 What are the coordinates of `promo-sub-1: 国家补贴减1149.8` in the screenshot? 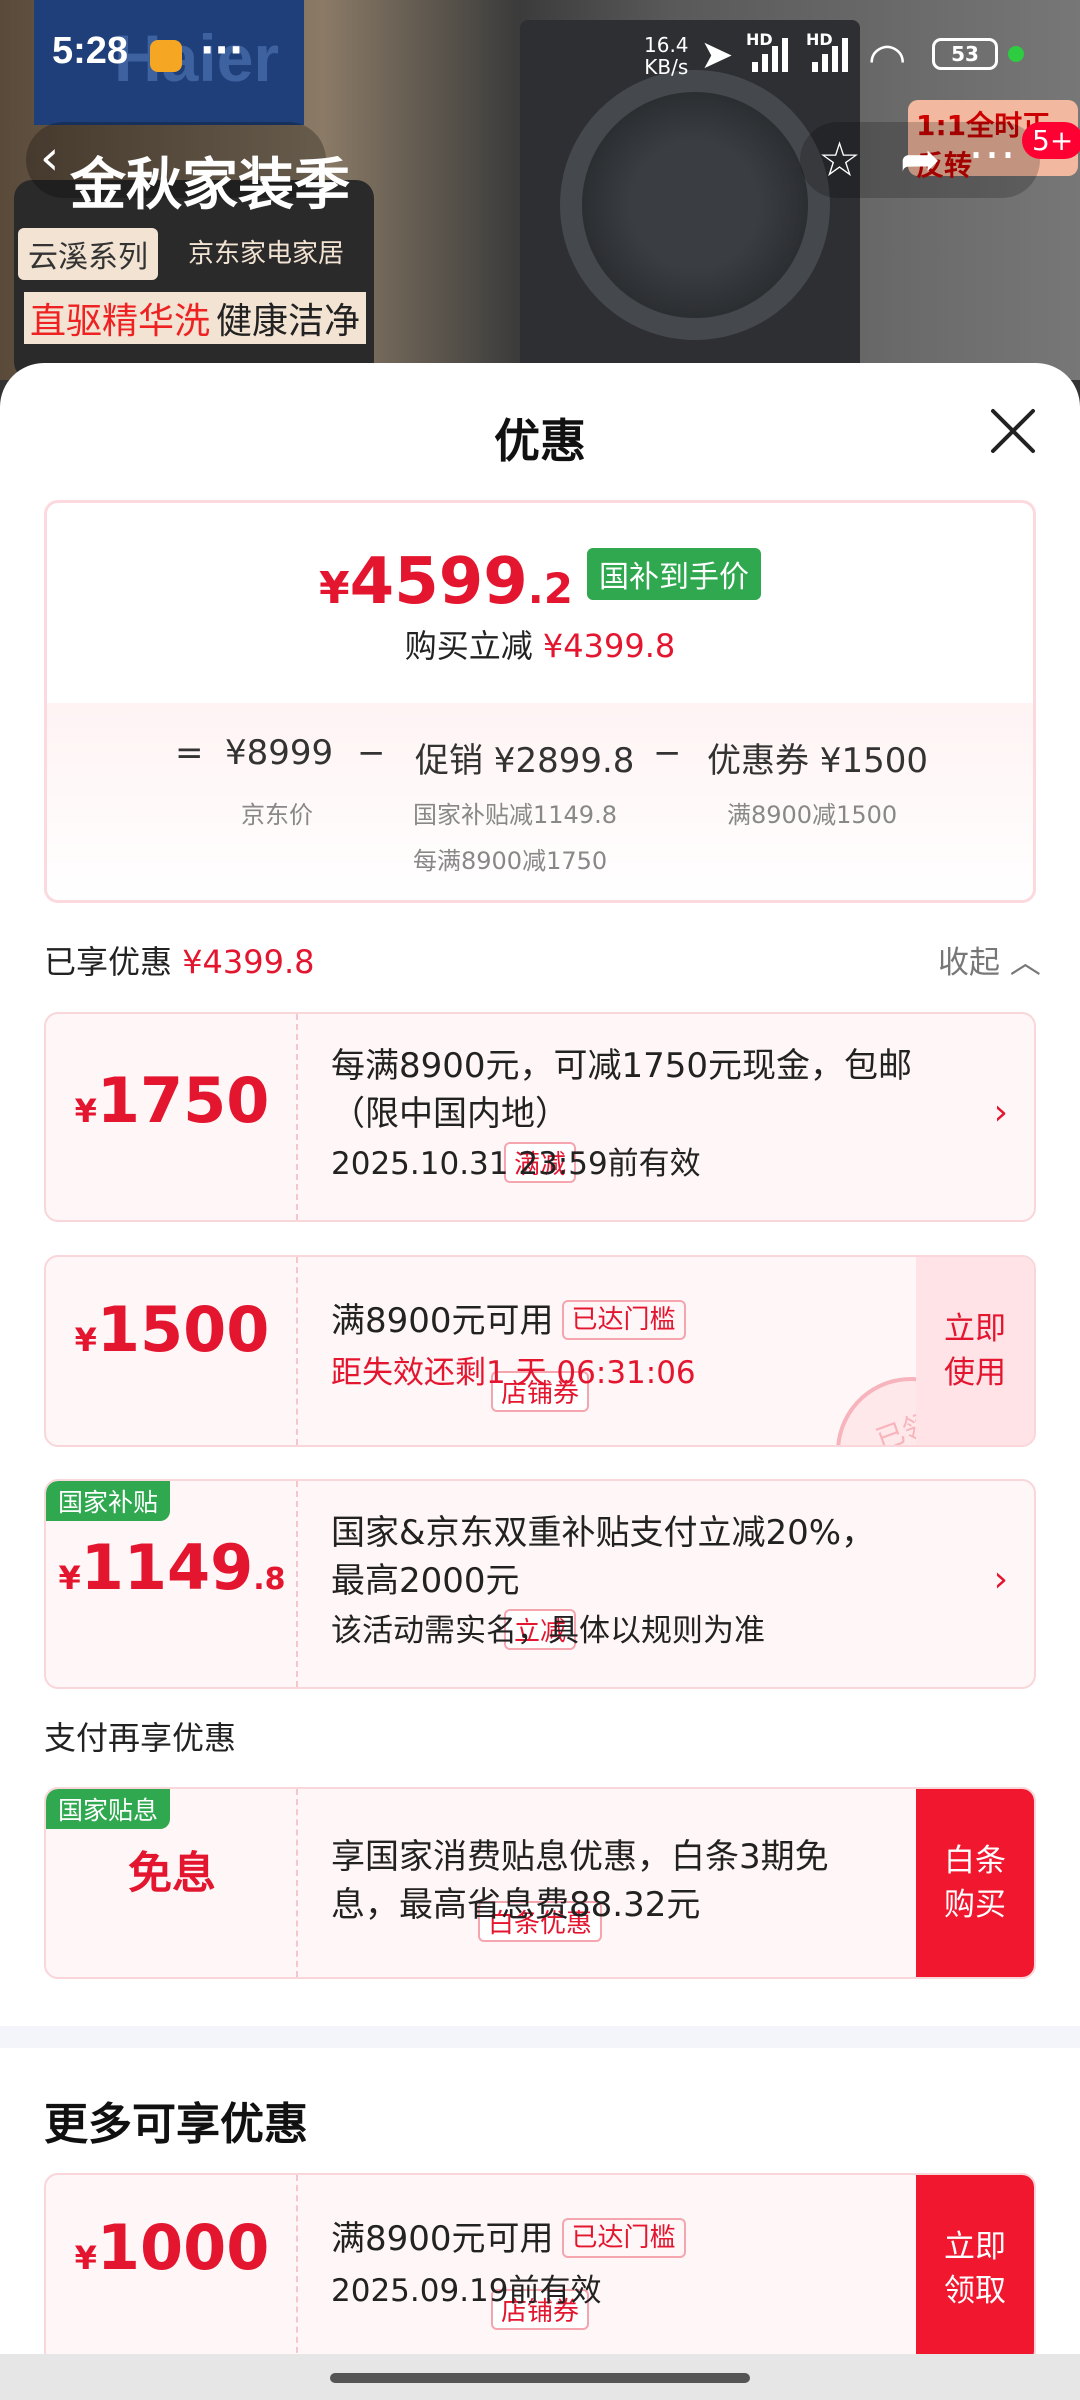 It's located at (515, 815).